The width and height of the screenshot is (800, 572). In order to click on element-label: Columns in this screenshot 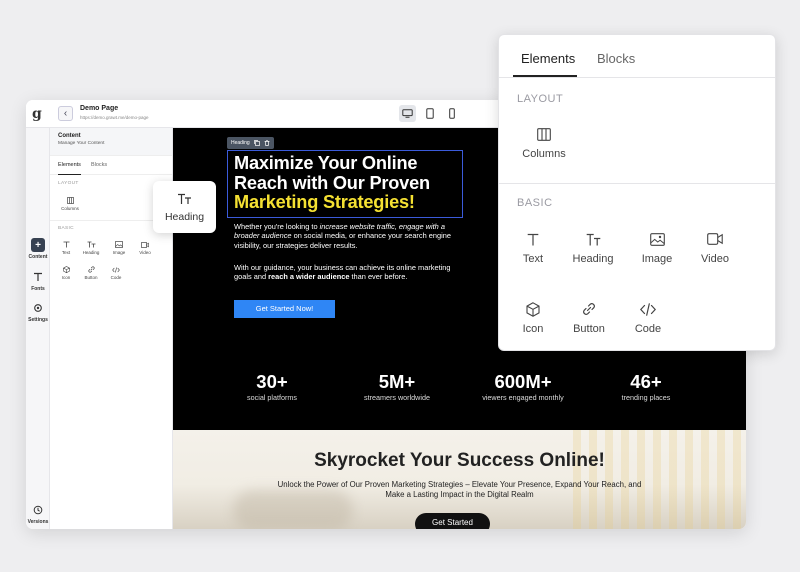, I will do `click(544, 154)`.